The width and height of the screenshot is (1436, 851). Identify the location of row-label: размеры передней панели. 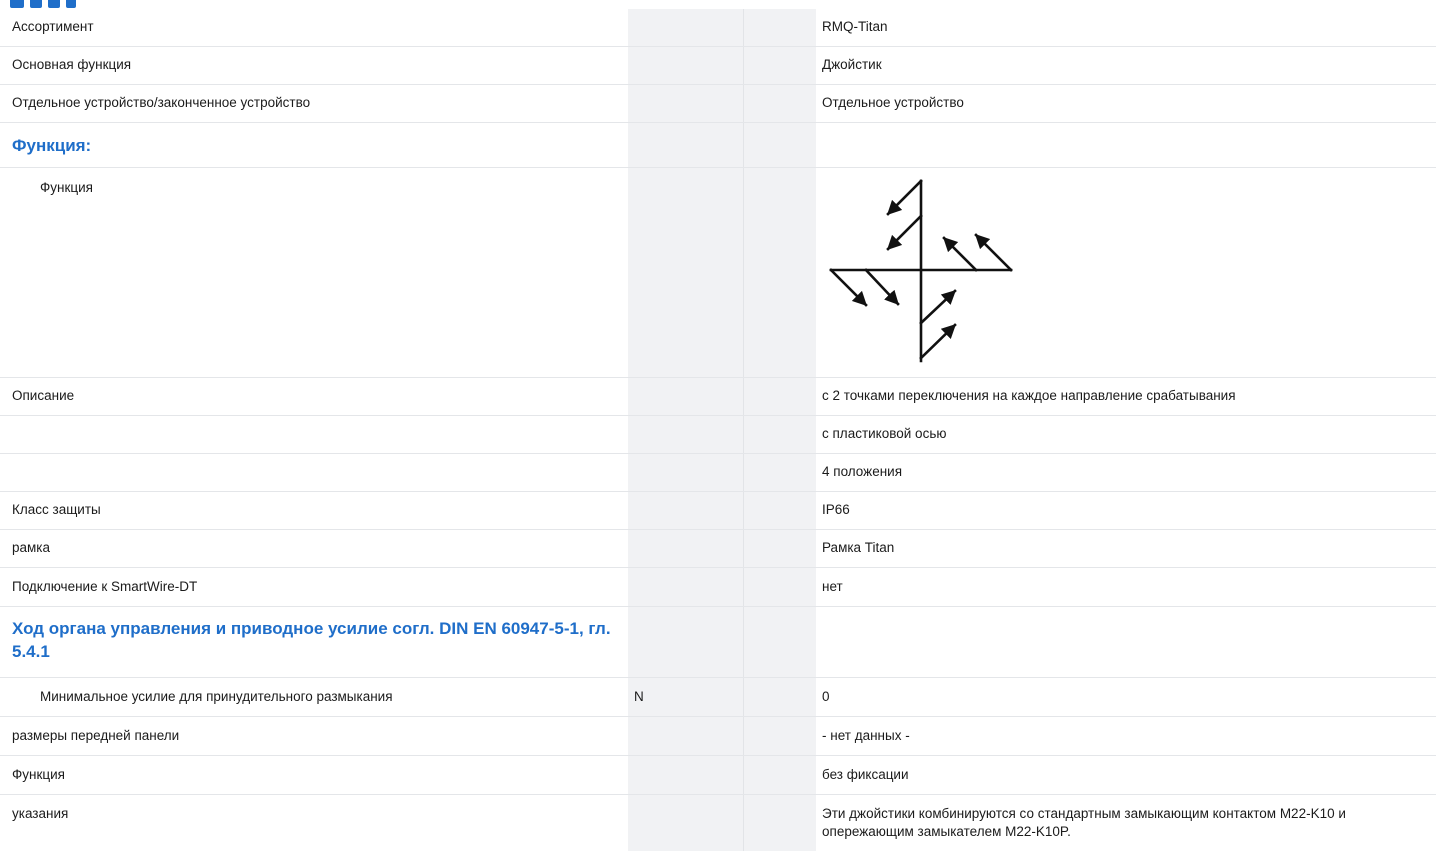
(96, 735).